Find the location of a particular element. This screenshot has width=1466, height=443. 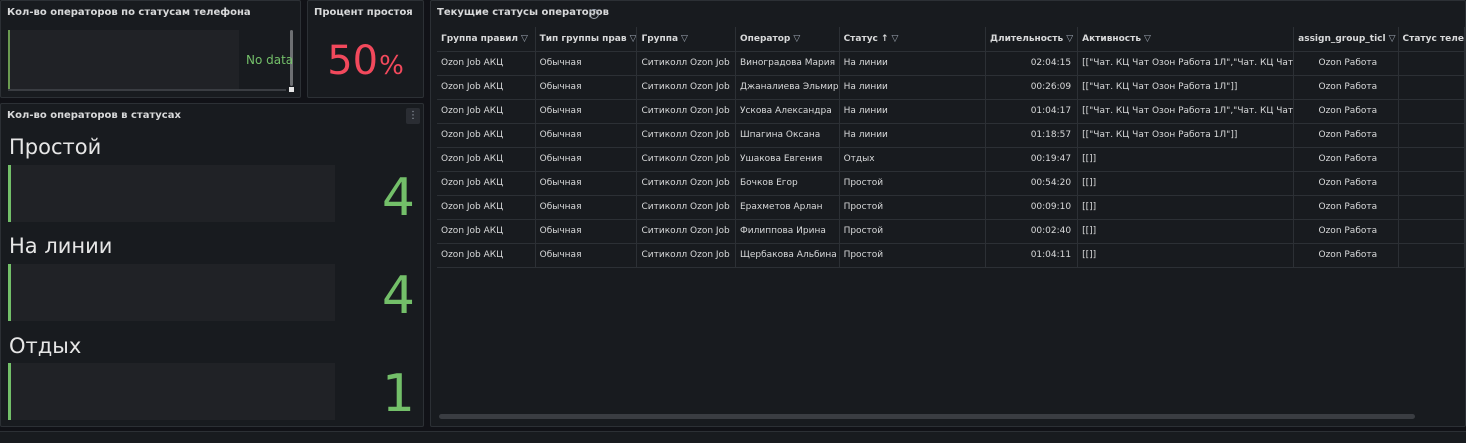

idle-percent-panel: Процент простоя 50% is located at coordinates (365, 49).